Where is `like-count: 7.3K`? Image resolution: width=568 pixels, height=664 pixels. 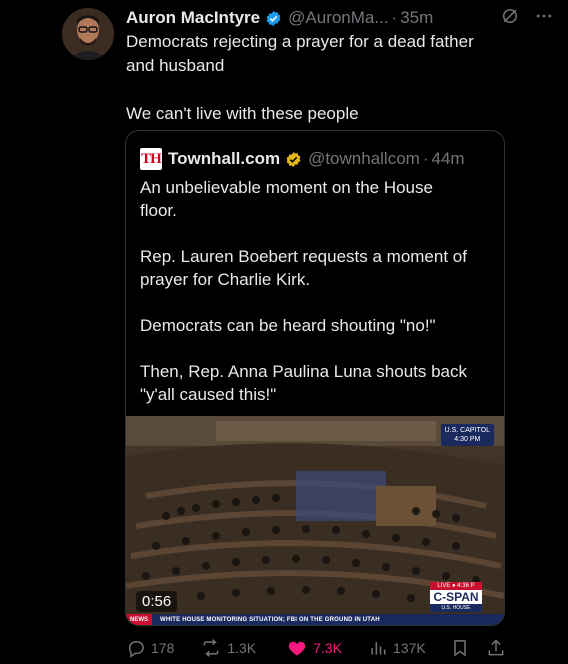
like-count: 7.3K is located at coordinates (327, 648).